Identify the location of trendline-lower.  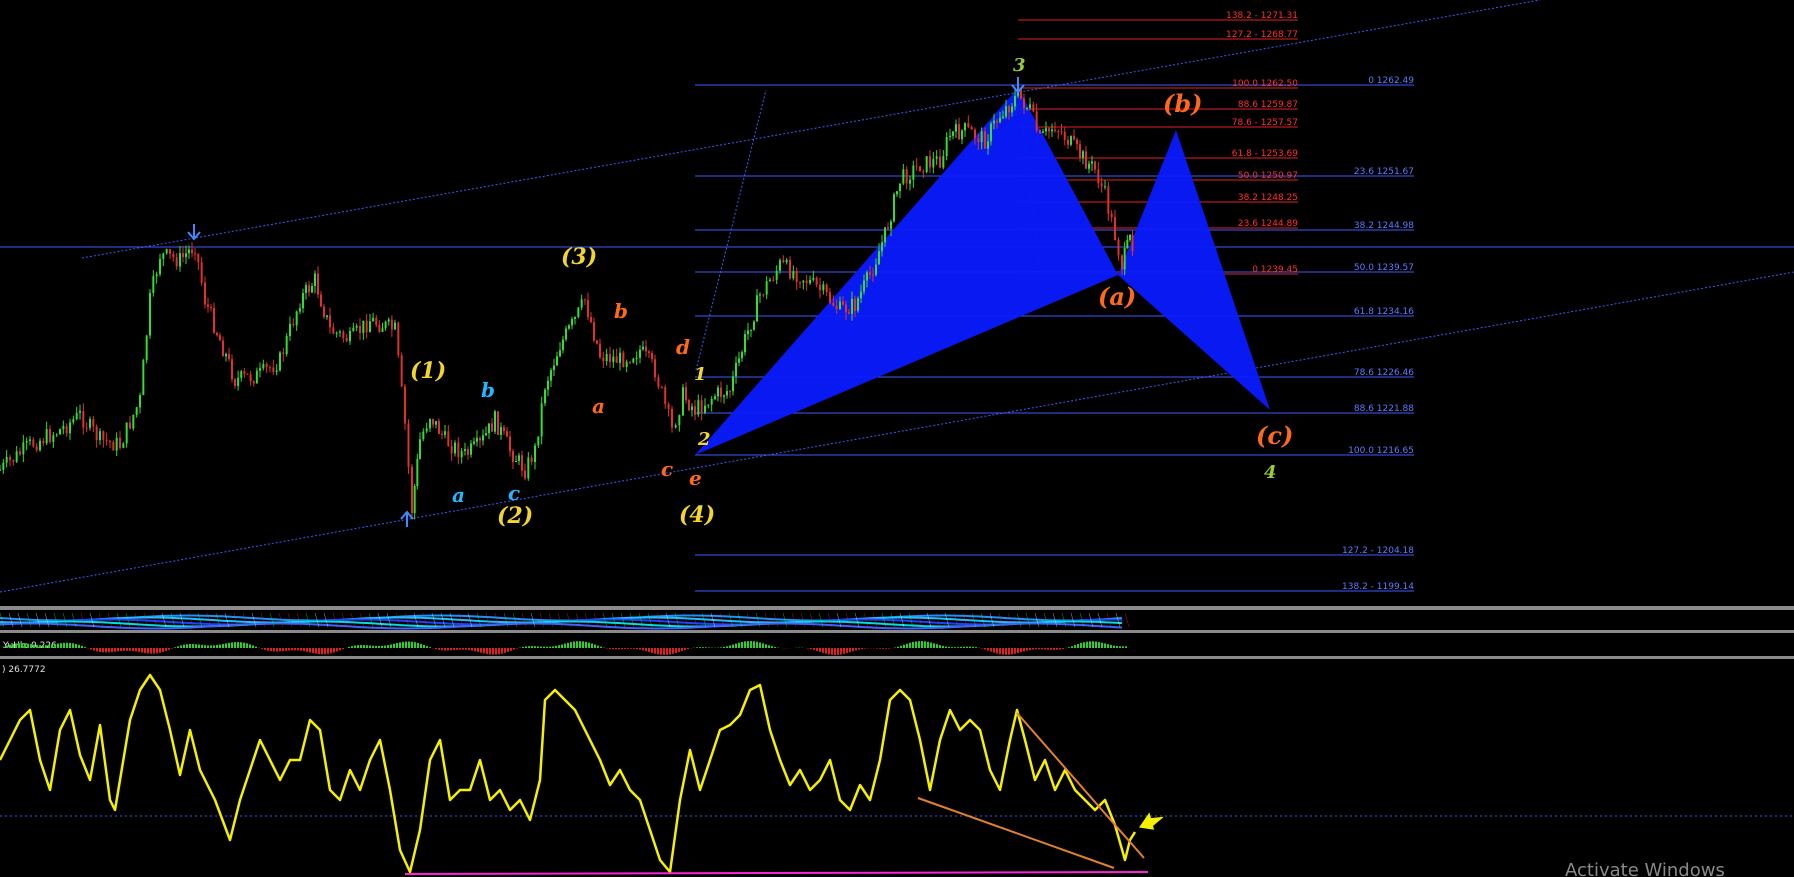
(1016, 833).